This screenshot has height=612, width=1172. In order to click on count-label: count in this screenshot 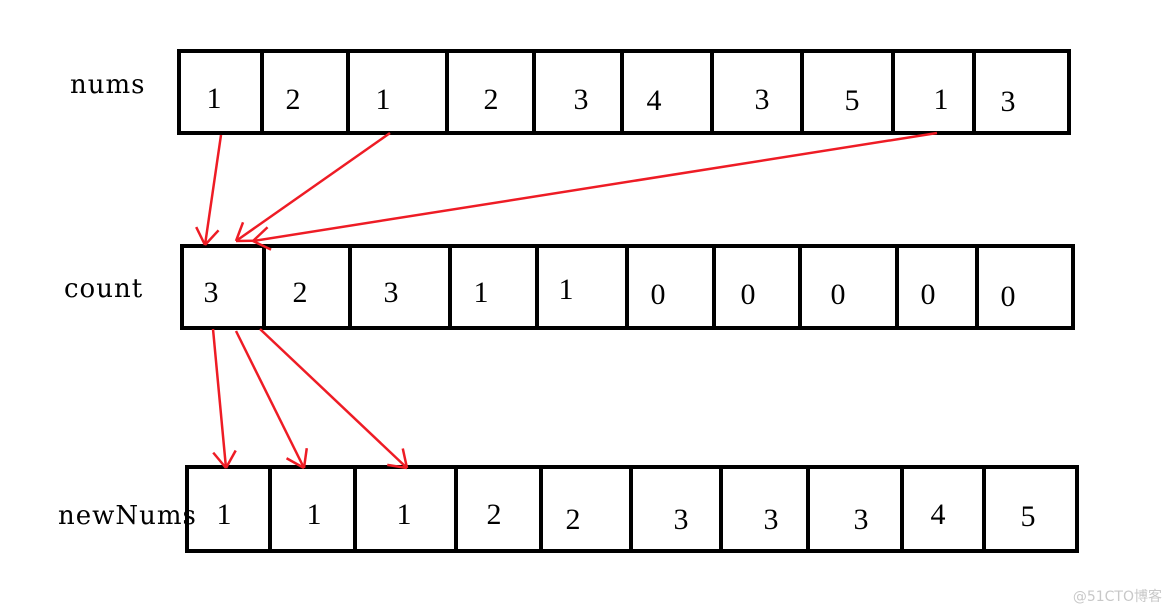, I will do `click(103, 289)`.